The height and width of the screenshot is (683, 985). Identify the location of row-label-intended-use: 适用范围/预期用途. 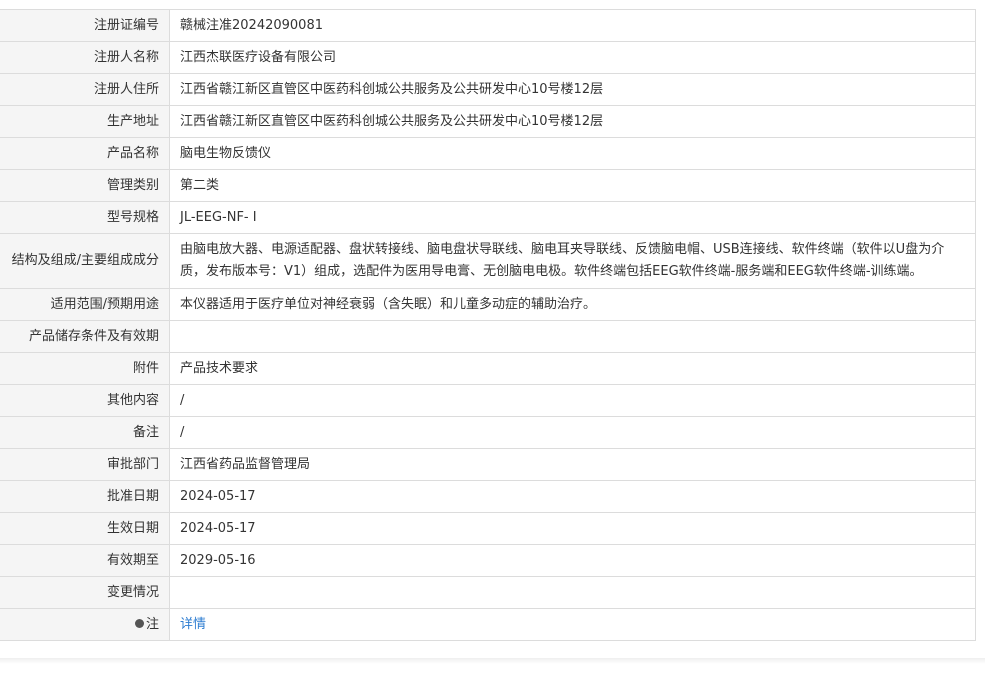
(85, 304).